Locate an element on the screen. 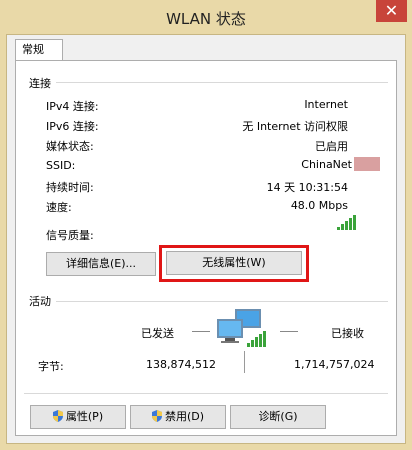 The width and height of the screenshot is (412, 450). ssid-value-wrap: ChinaNet is located at coordinates (340, 164).